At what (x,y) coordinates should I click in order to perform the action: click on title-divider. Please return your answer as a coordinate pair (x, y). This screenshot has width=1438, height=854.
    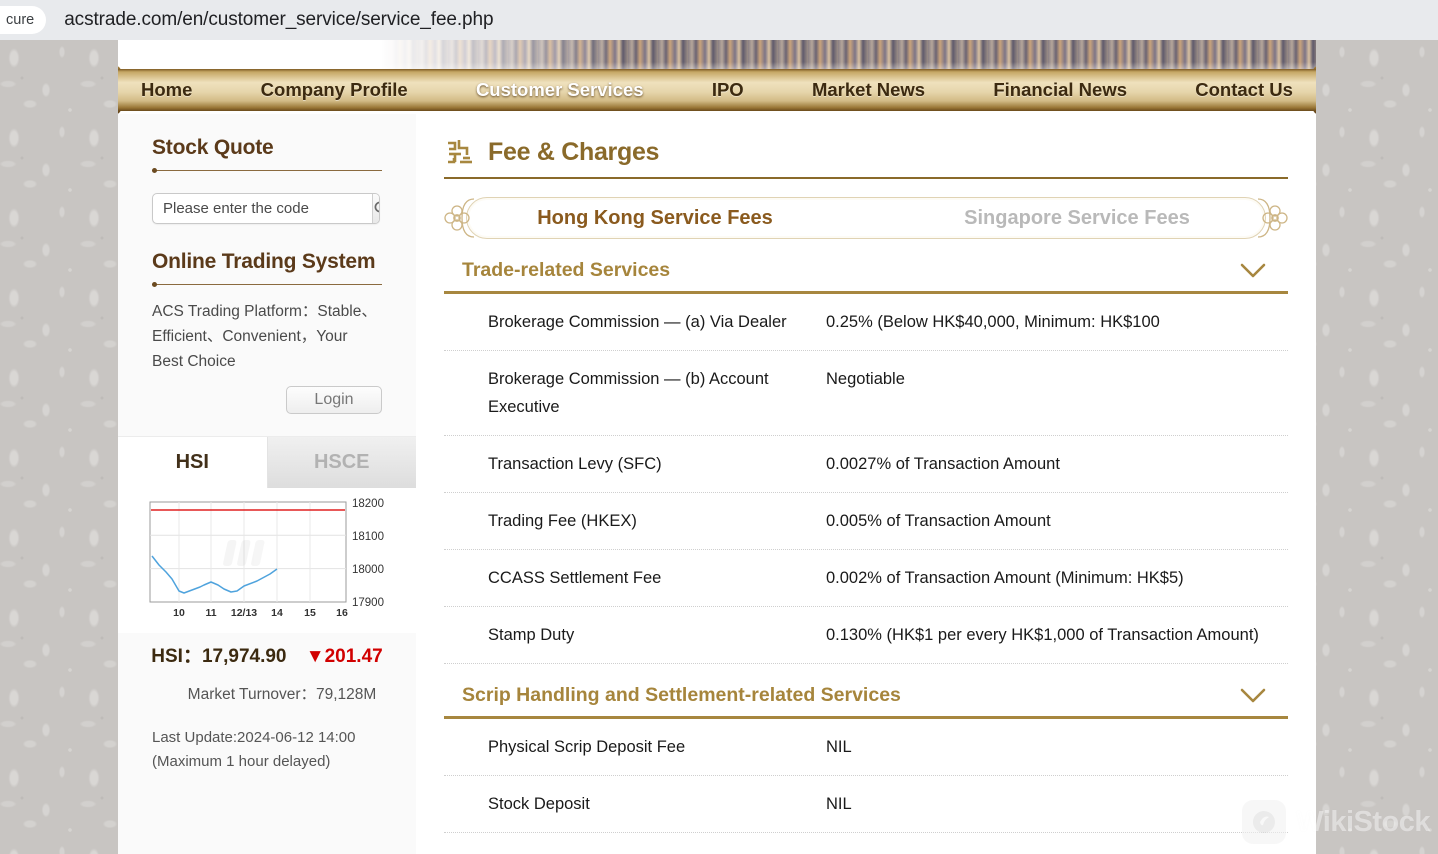
    Looking at the image, I should click on (866, 178).